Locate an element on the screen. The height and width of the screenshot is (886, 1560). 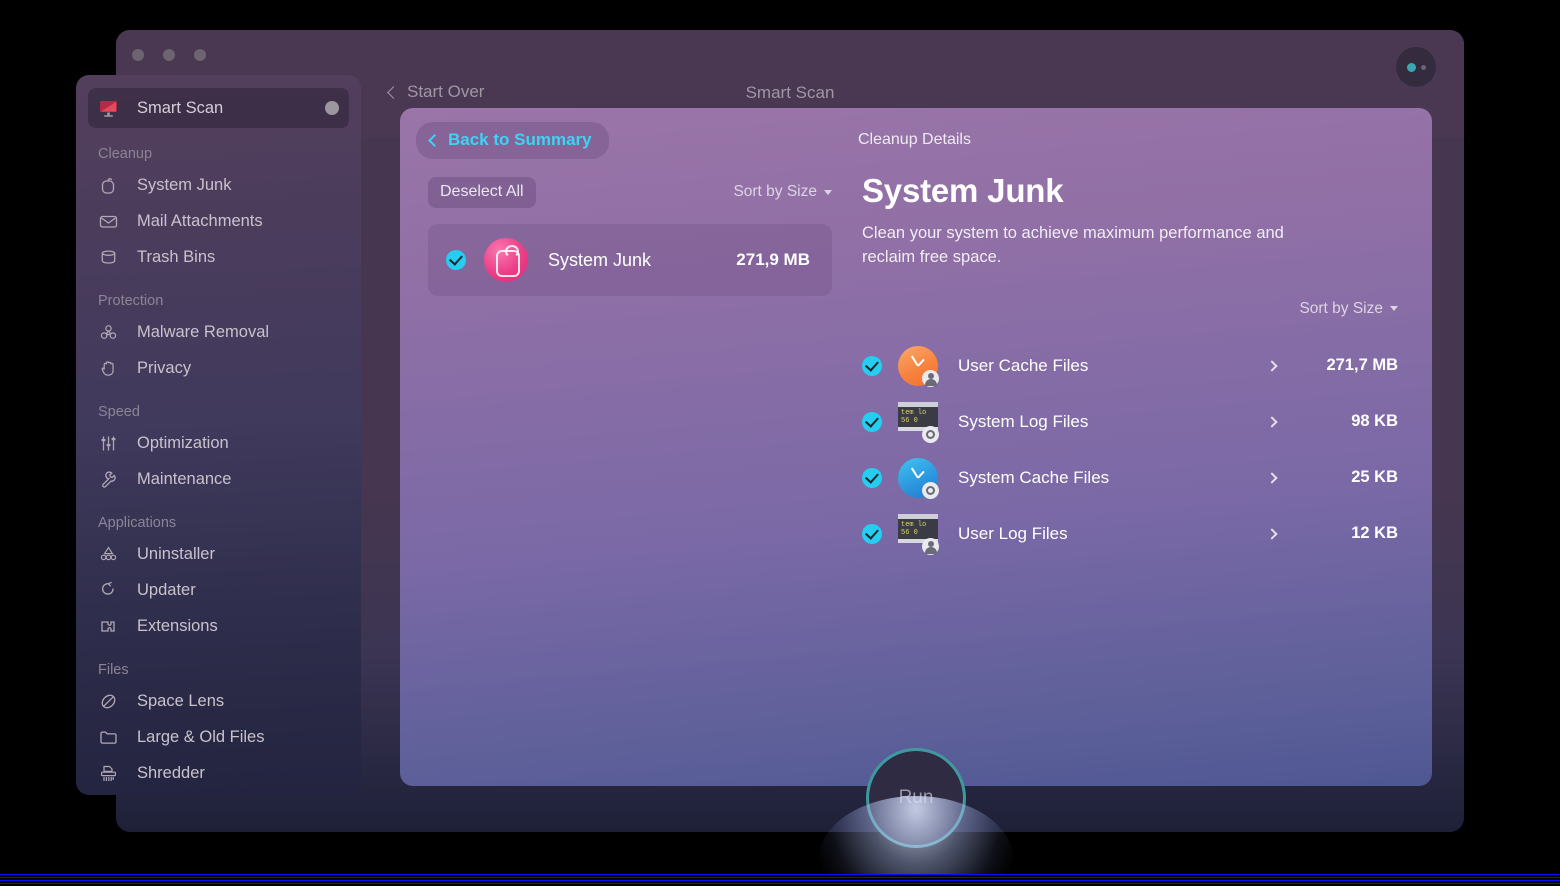
sliders-icon is located at coordinates (108, 443).